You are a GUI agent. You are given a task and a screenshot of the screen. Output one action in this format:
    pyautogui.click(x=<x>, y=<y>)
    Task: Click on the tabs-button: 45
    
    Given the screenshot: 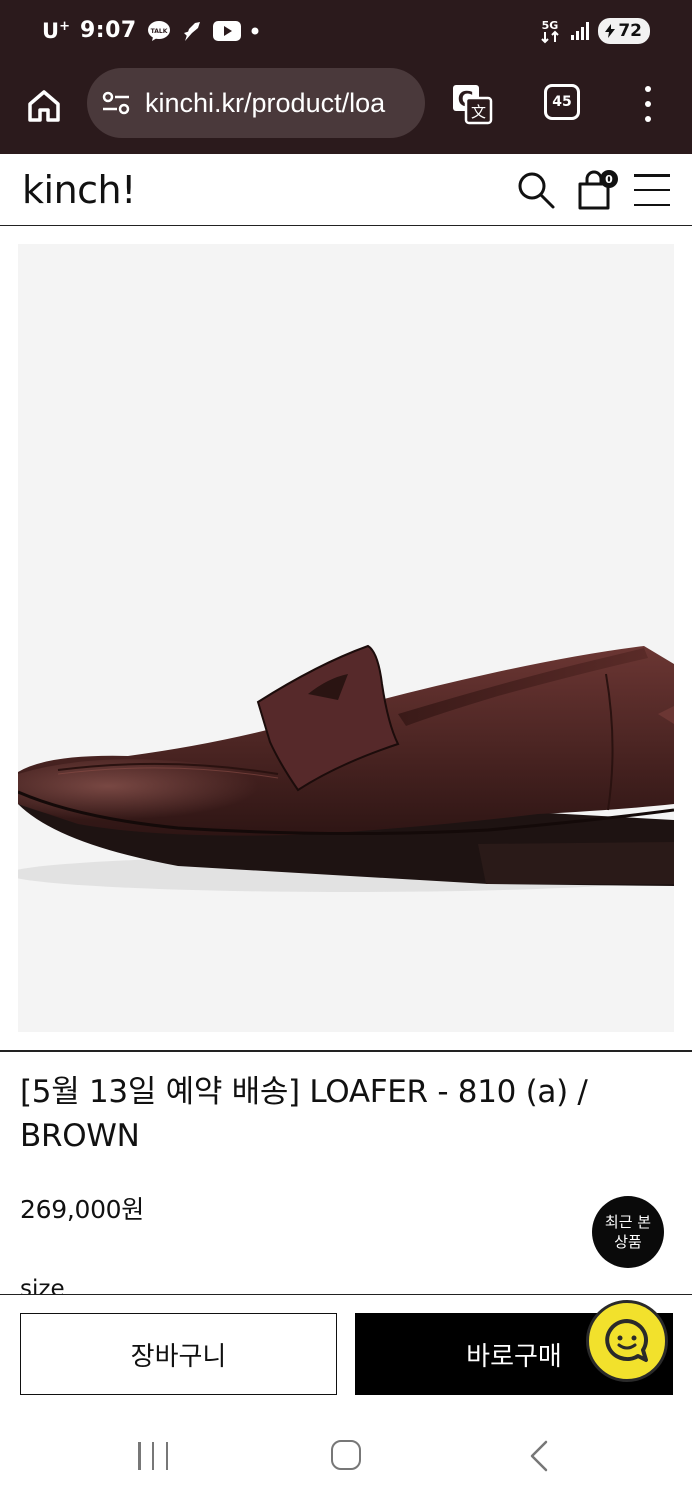 What is the action you would take?
    pyautogui.click(x=562, y=102)
    